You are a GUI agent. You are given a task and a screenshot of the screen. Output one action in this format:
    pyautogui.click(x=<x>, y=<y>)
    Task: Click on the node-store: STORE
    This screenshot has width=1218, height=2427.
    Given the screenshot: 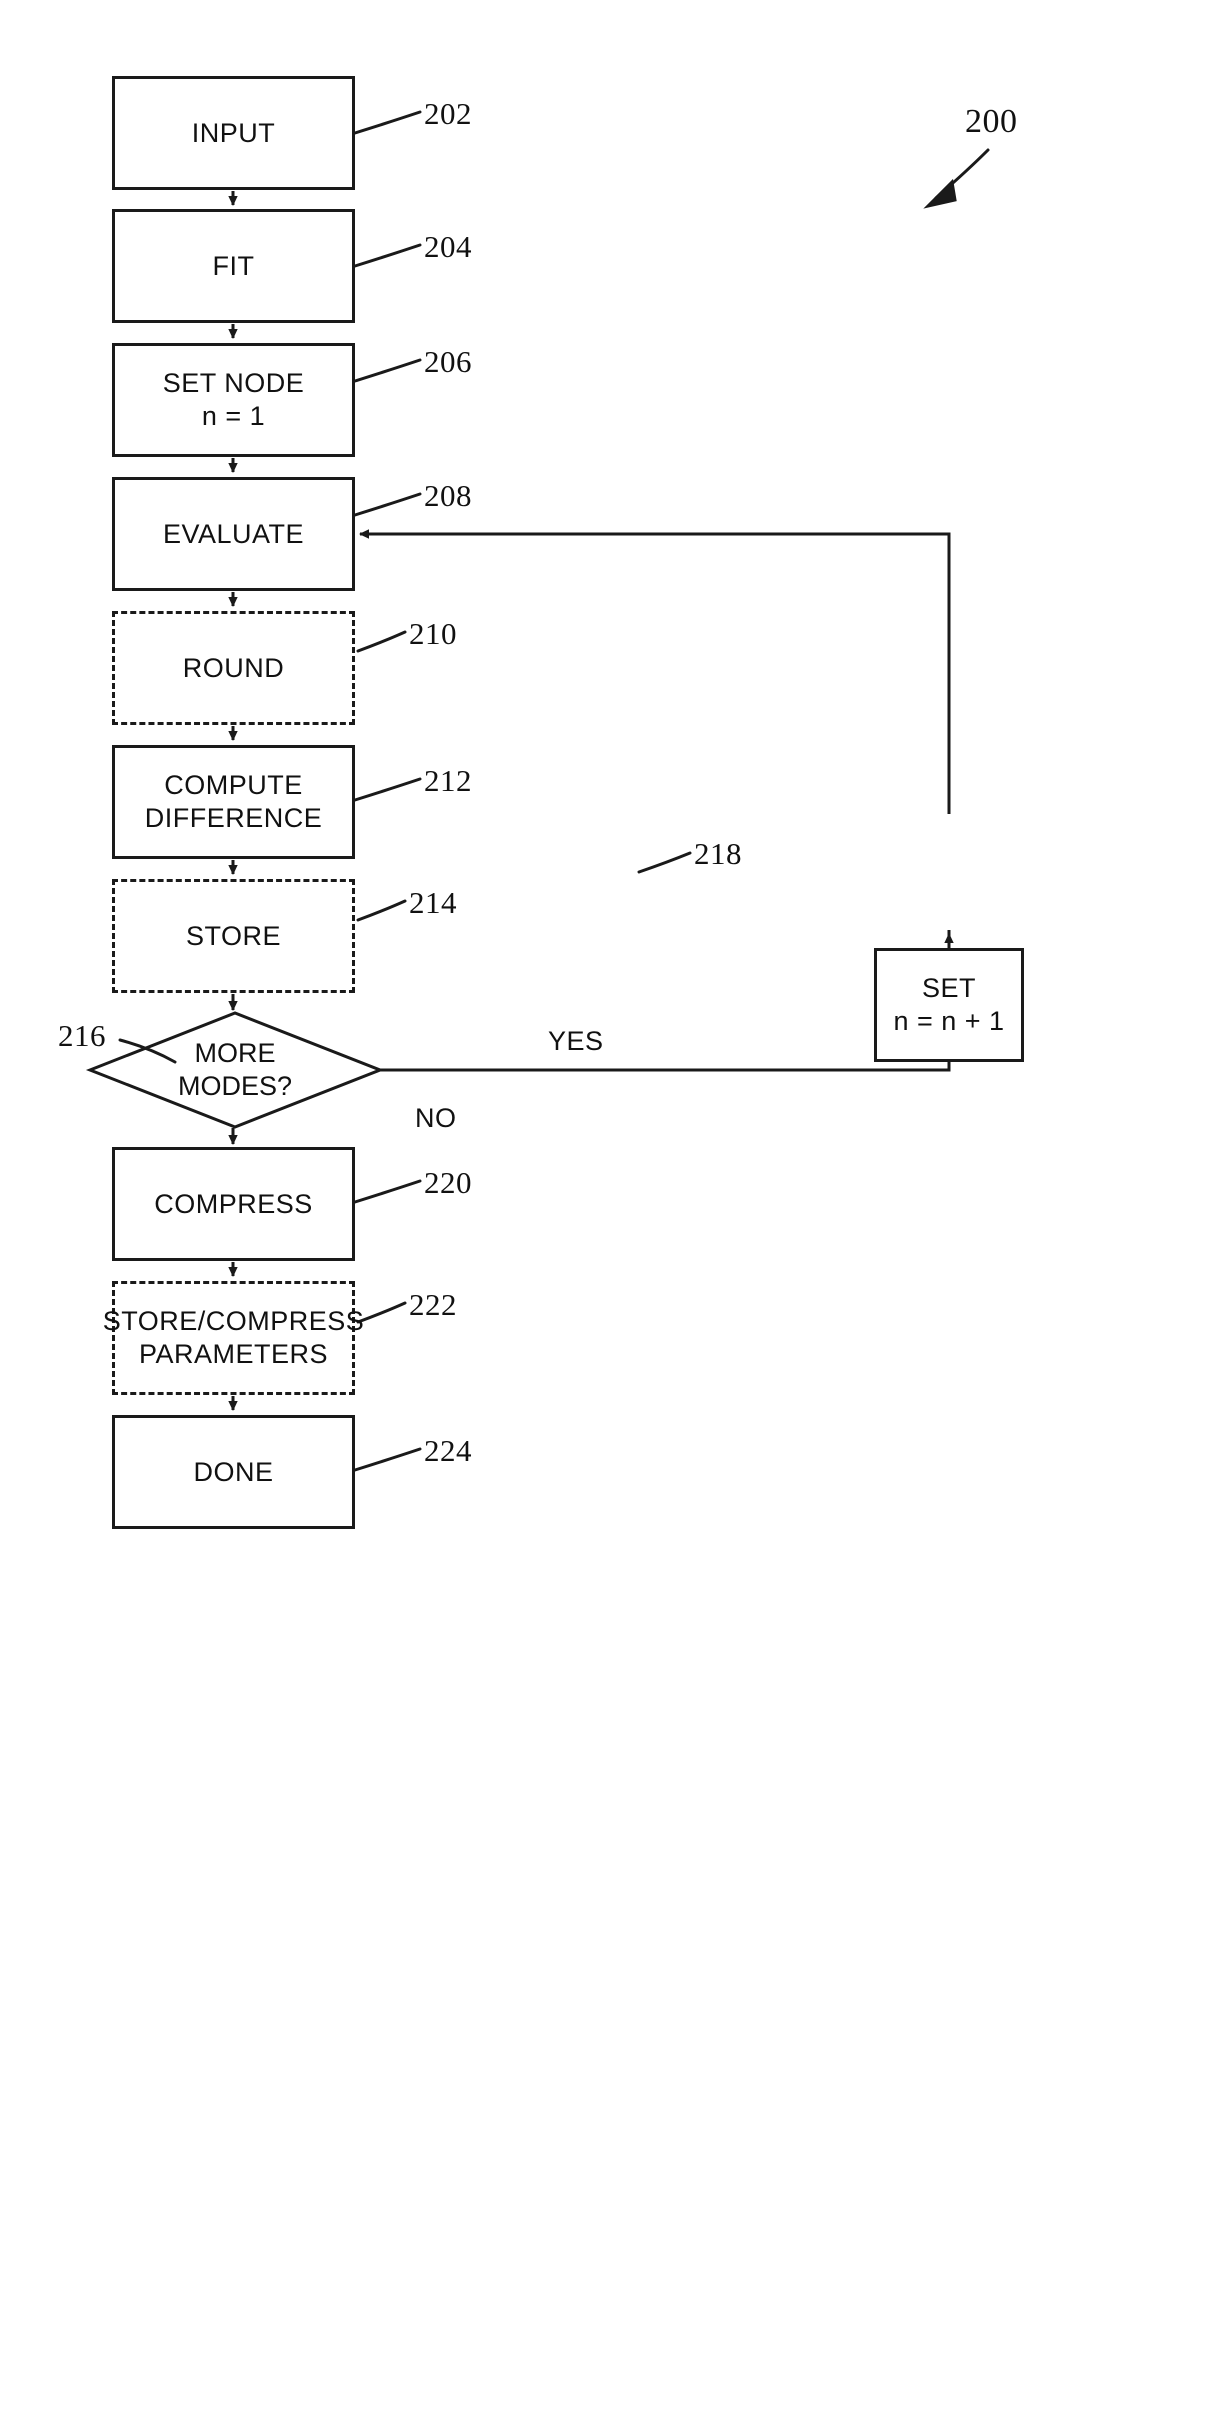 What is the action you would take?
    pyautogui.click(x=233, y=936)
    